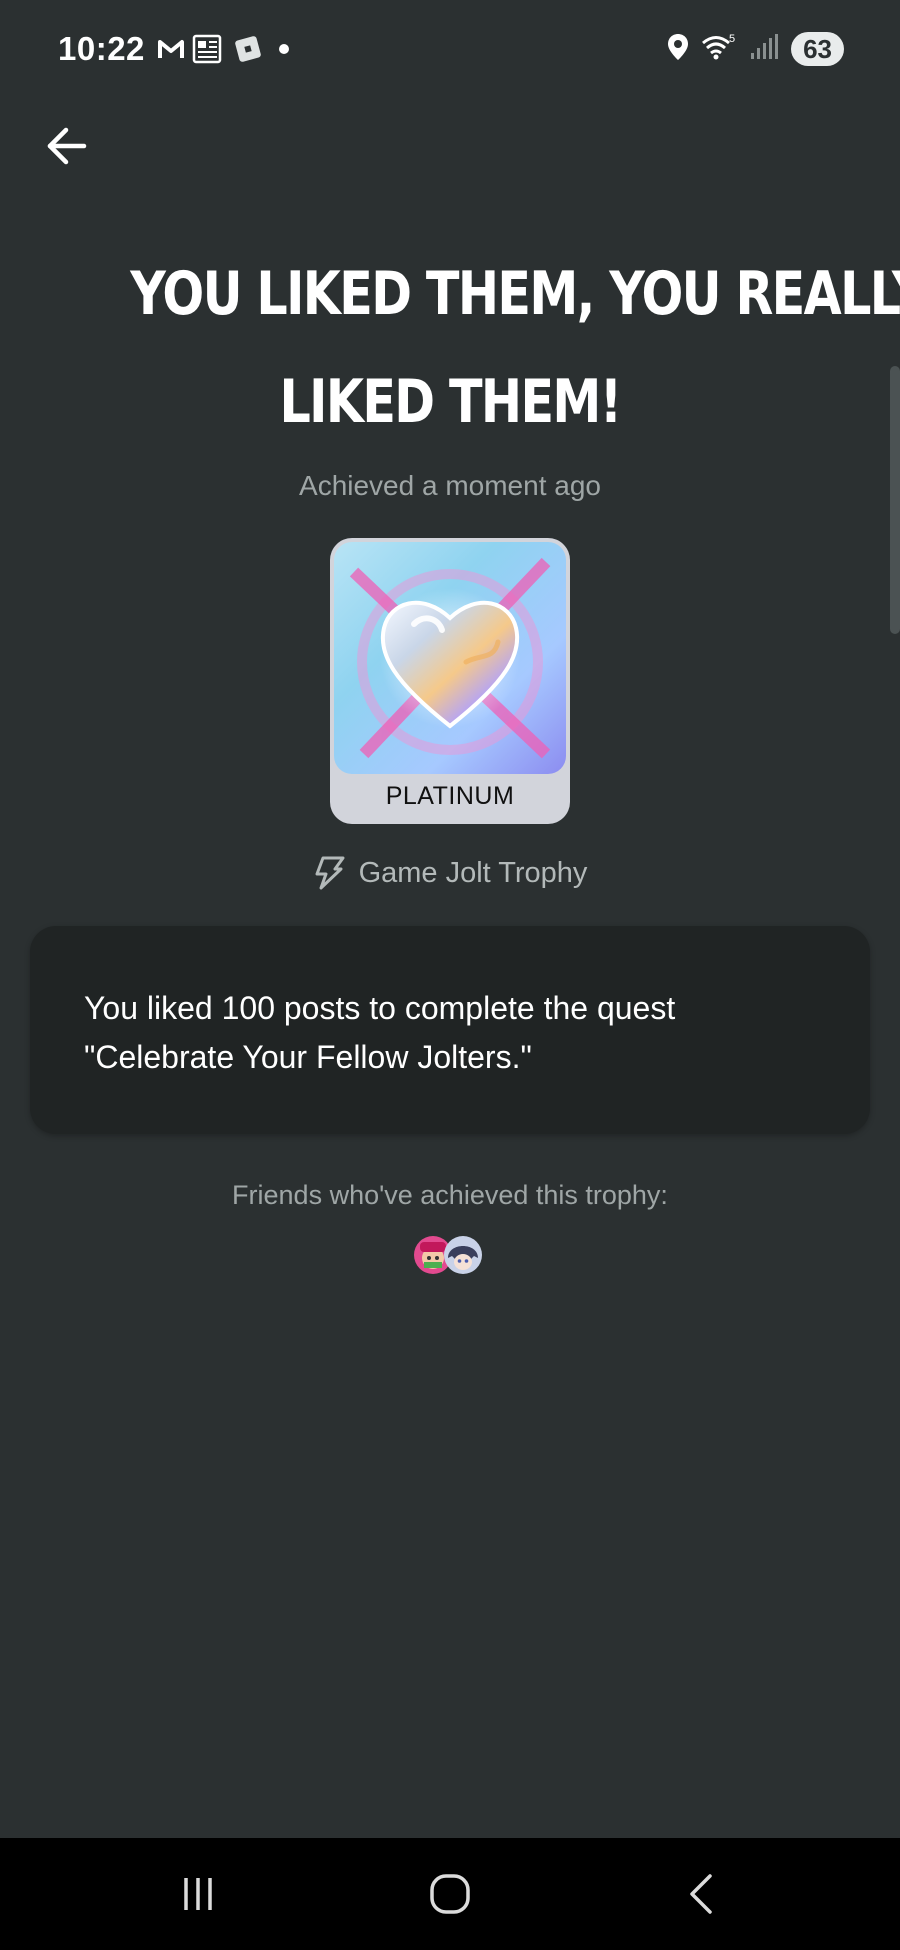 The width and height of the screenshot is (900, 1950). I want to click on trophy-source-label: Game Jolt Trophy, so click(473, 872).